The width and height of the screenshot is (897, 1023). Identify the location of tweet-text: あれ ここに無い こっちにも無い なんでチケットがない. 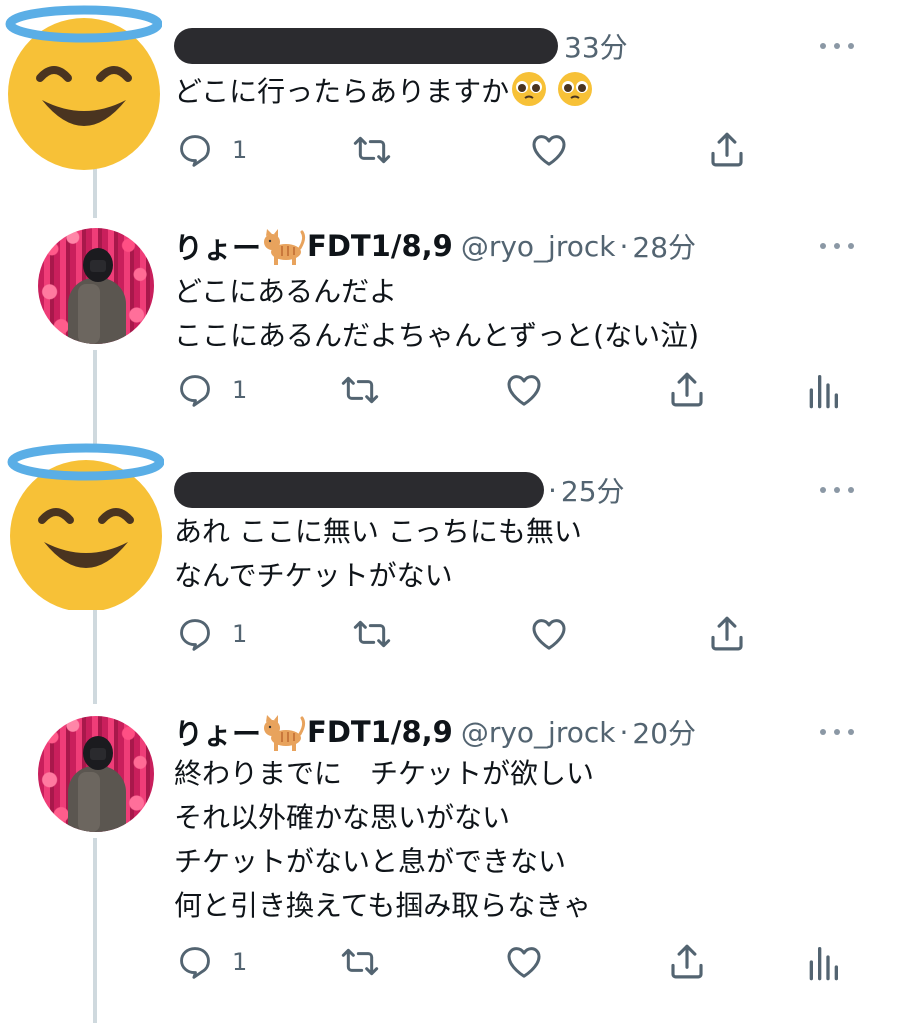
(378, 553).